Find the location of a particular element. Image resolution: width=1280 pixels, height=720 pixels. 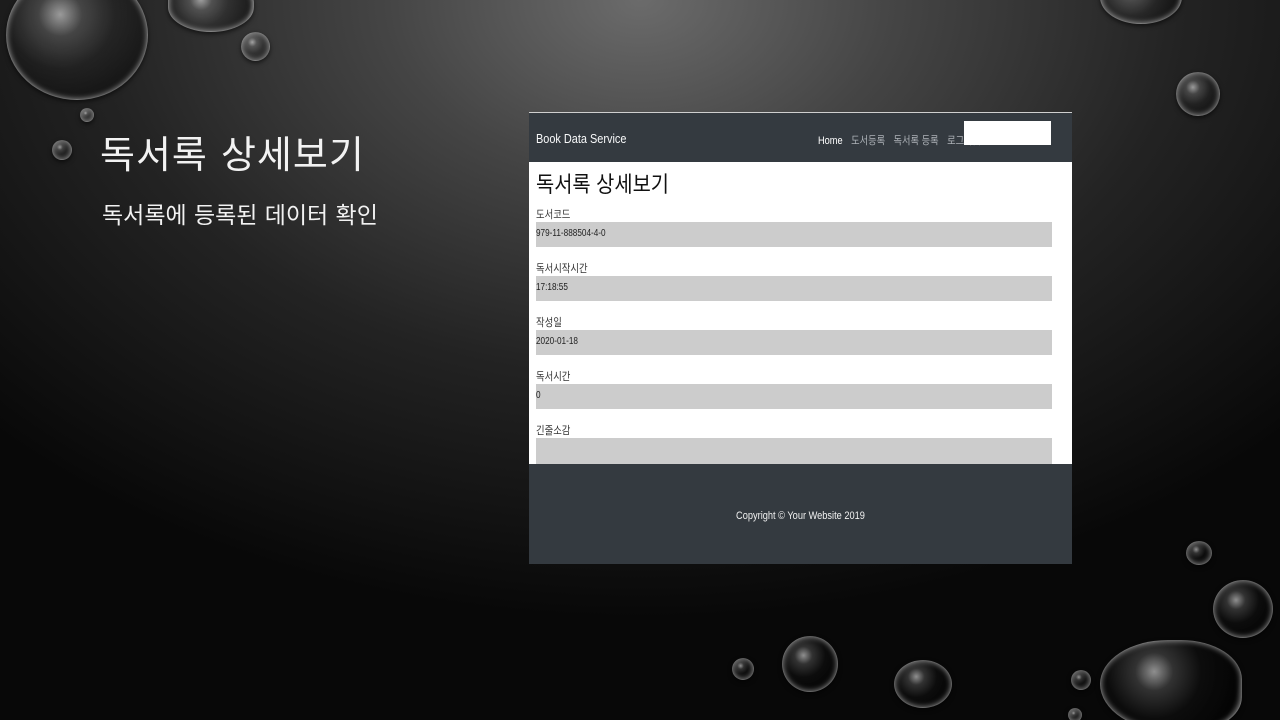

search-input is located at coordinates (1007, 133).